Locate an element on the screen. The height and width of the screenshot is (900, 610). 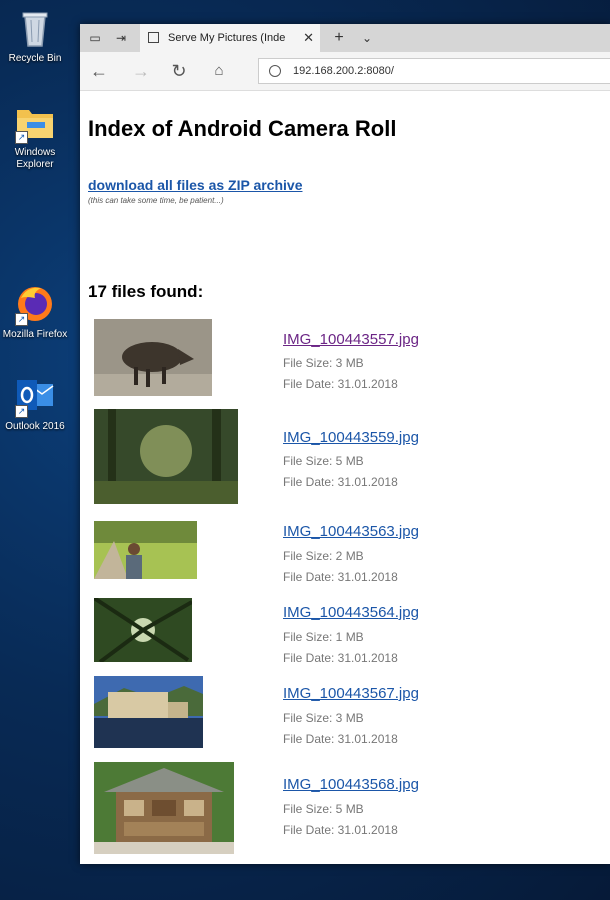
desktop-icon-label: Mozilla Firefox is located at coordinates (35, 334).